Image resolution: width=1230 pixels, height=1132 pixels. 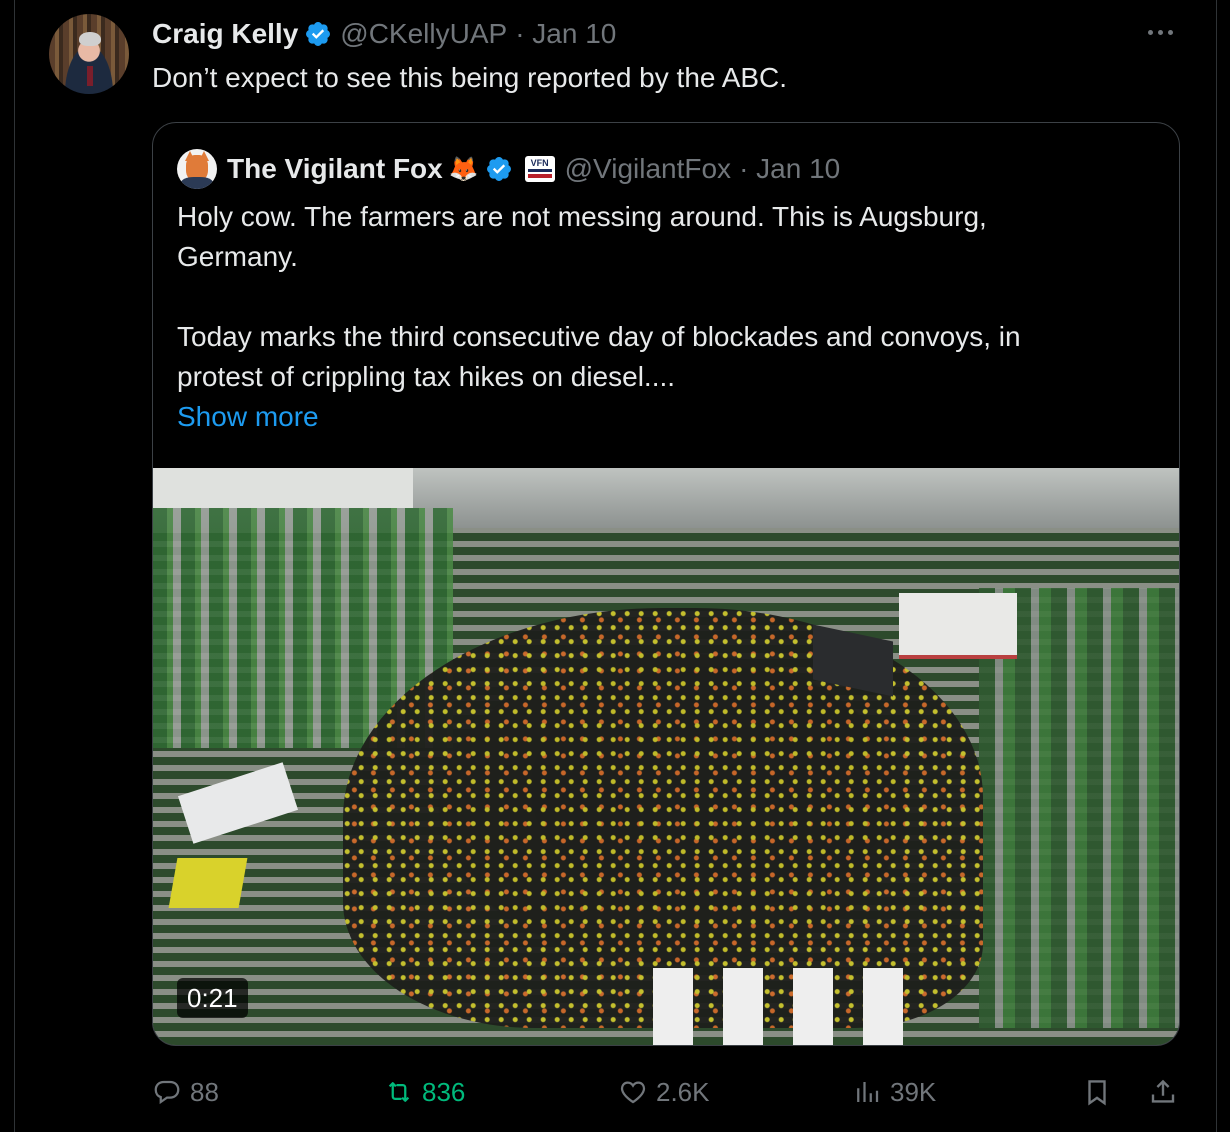 What do you see at coordinates (444, 1091) in the screenshot?
I see `repost-count: 836` at bounding box center [444, 1091].